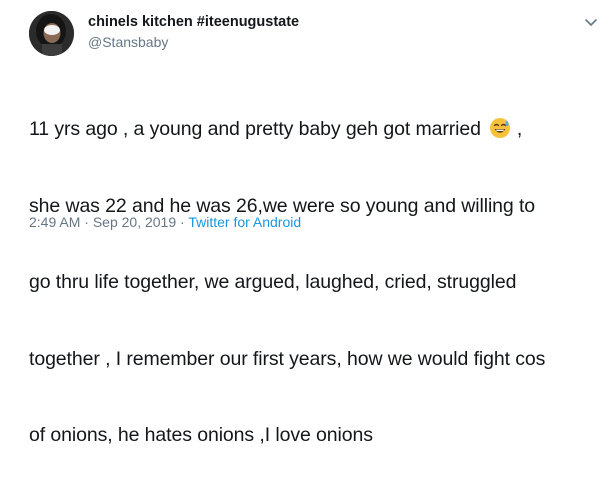  Describe the element at coordinates (591, 22) in the screenshot. I see `chevron-down-icon` at that location.